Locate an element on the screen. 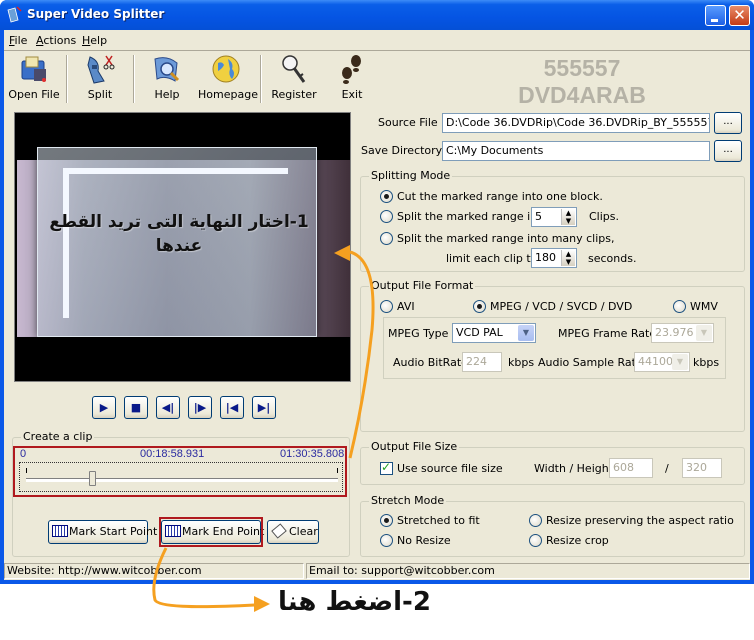  step-forward-button: |▶ is located at coordinates (200, 407).